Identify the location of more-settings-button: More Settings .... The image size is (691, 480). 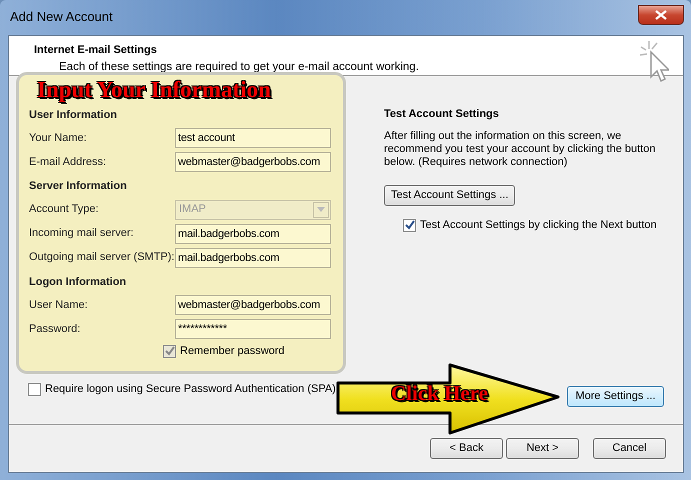
(615, 396).